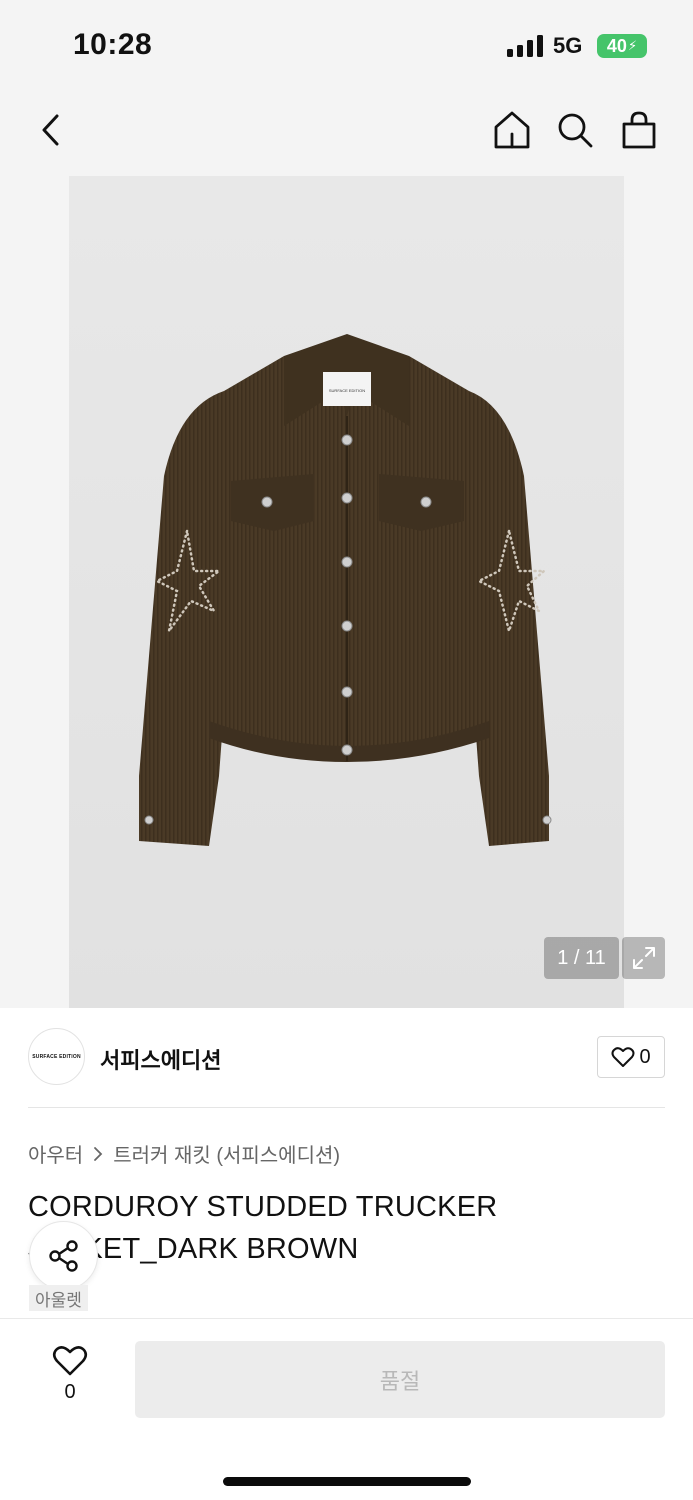  I want to click on brand-like-count: 0, so click(645, 1056).